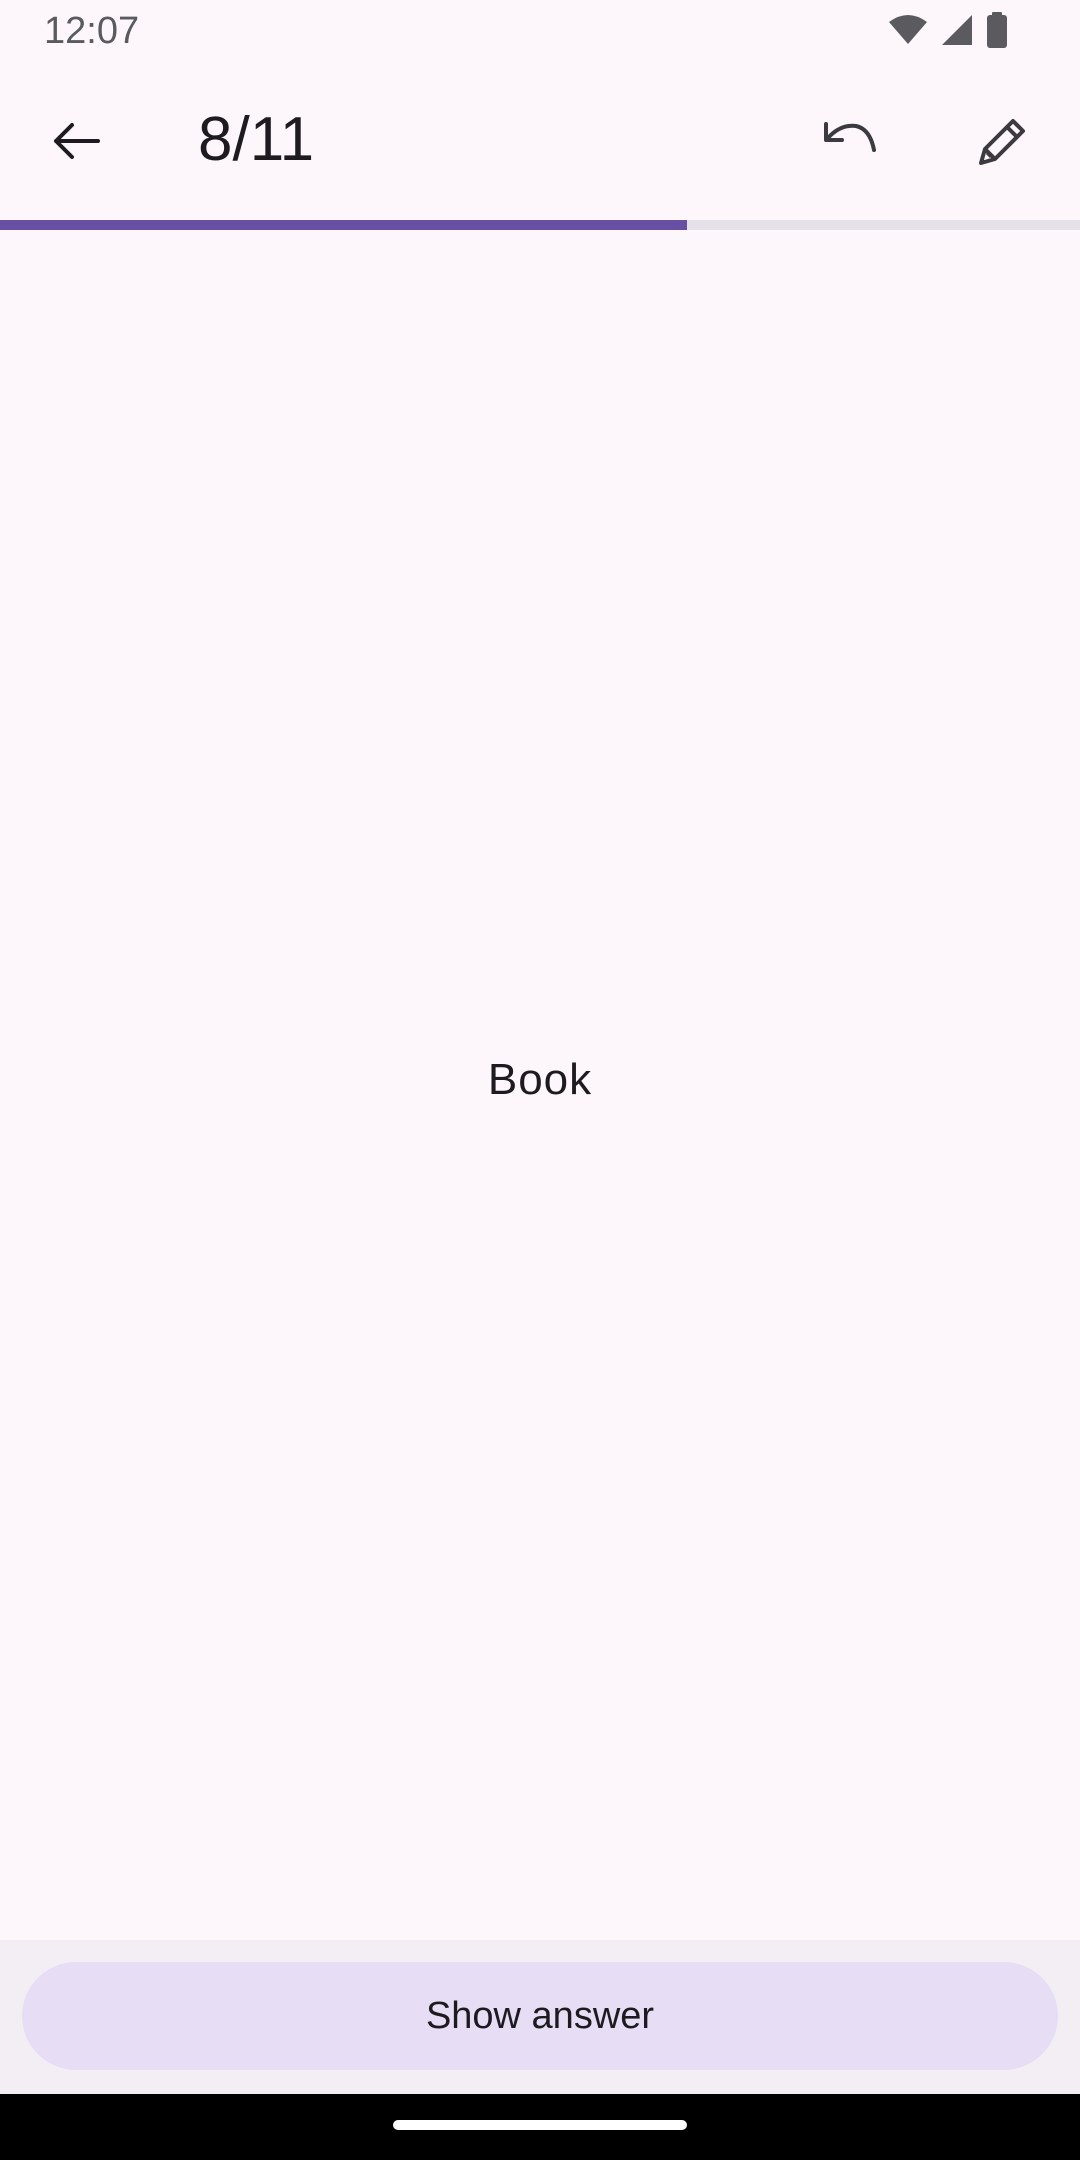  Describe the element at coordinates (908, 32) in the screenshot. I see `wifi-icon` at that location.